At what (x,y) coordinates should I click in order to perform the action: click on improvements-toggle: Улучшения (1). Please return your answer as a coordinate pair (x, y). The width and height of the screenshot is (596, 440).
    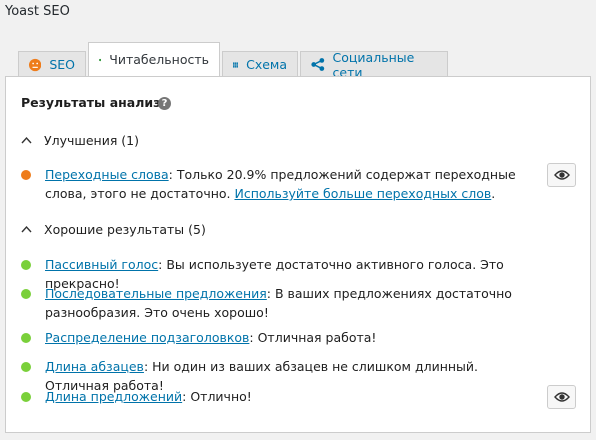
    Looking at the image, I should click on (80, 140).